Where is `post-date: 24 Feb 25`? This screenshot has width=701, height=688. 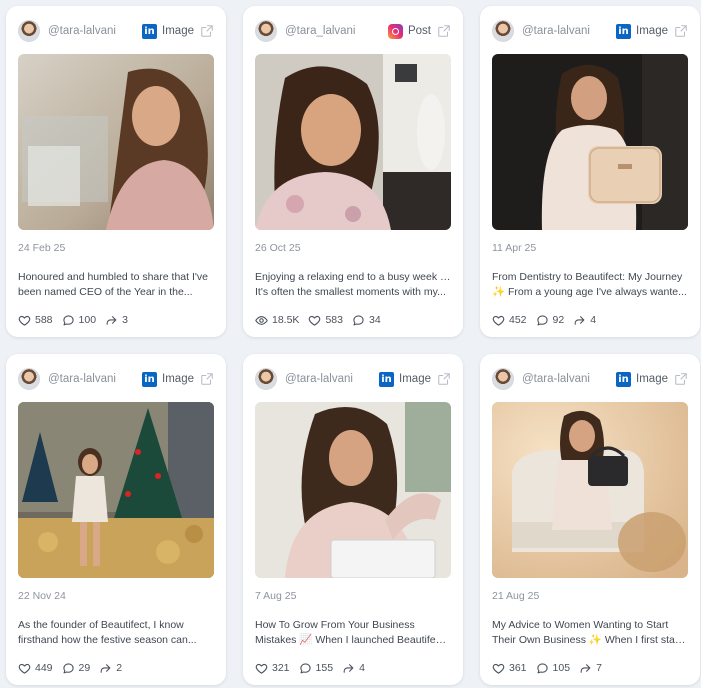 post-date: 24 Feb 25 is located at coordinates (42, 248).